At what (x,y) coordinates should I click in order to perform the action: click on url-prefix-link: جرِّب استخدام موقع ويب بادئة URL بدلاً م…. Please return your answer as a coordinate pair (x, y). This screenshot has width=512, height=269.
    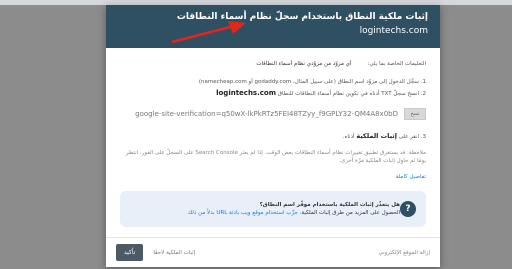
    Looking at the image, I should click on (243, 213).